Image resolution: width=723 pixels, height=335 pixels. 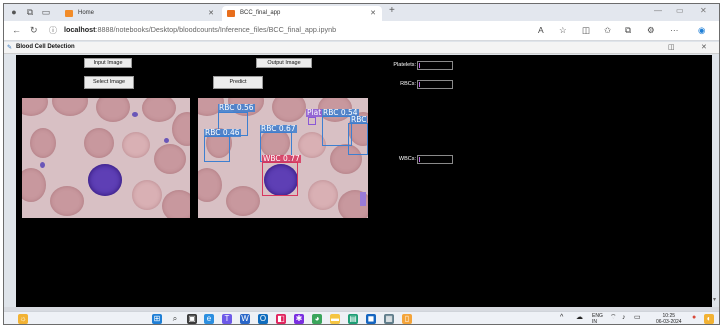 I want to click on detection-label: RBC 0.46, so click(x=222, y=132).